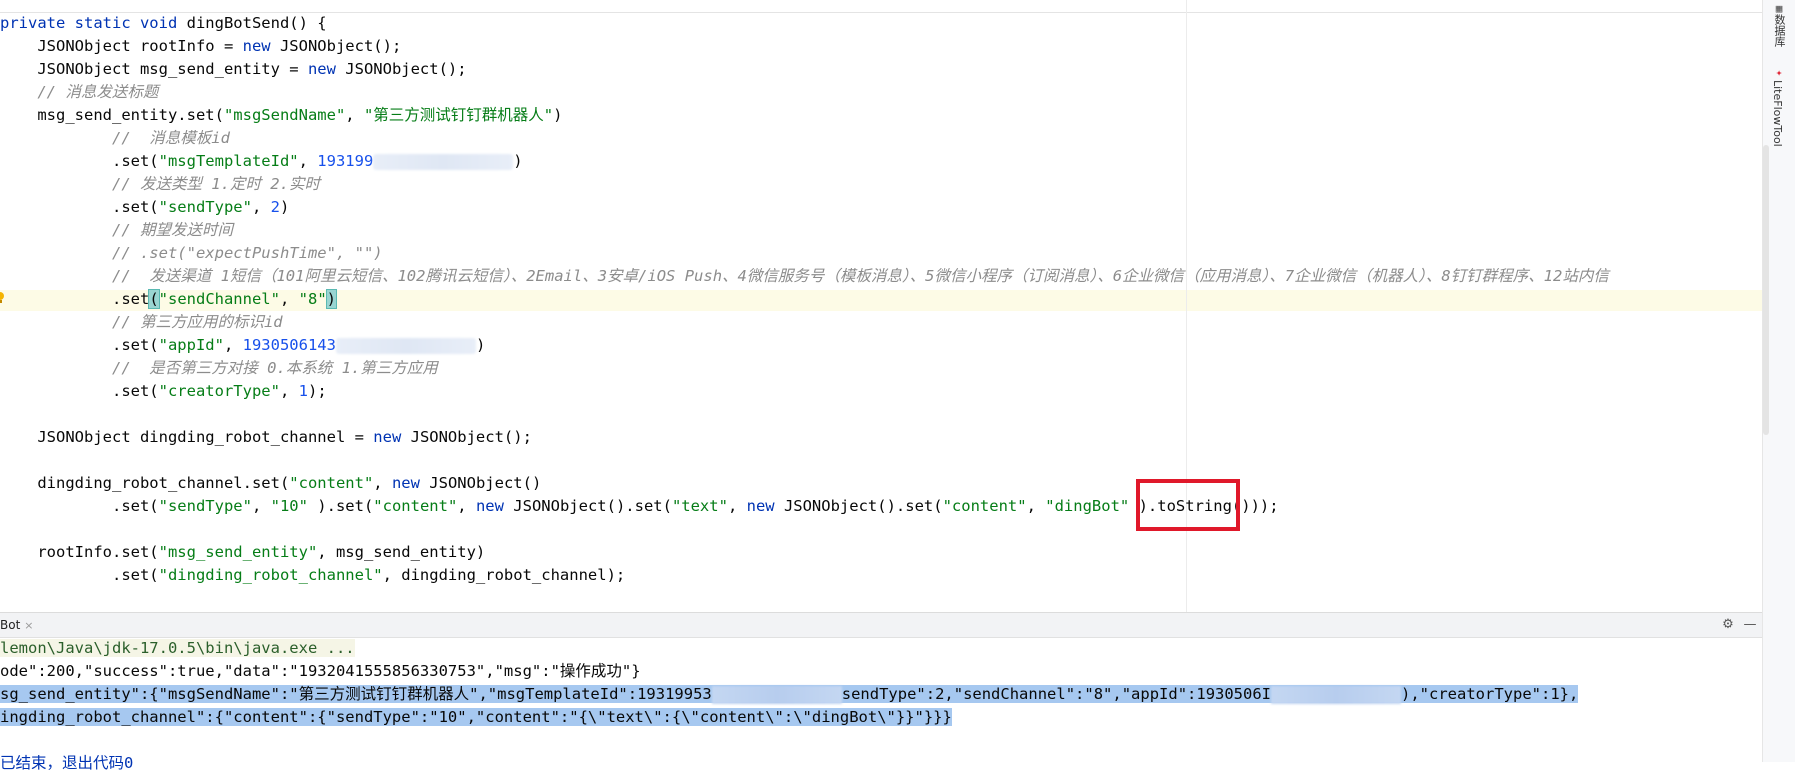 The image size is (1795, 775). What do you see at coordinates (191, 253) in the screenshot?
I see `code-token: // .set("expectPushTime", "")` at bounding box center [191, 253].